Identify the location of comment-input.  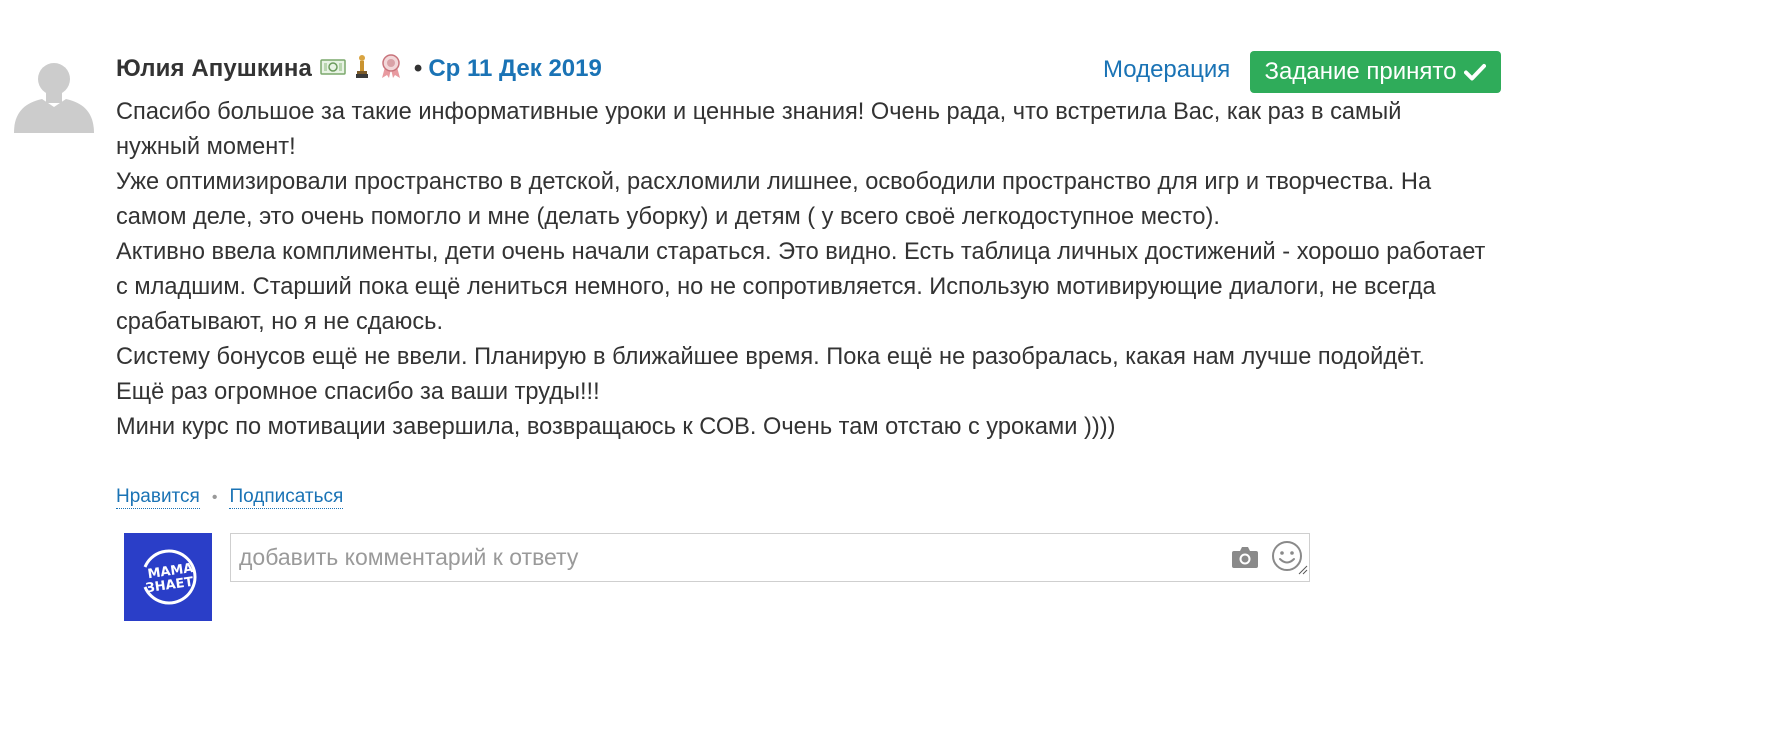
(721, 557).